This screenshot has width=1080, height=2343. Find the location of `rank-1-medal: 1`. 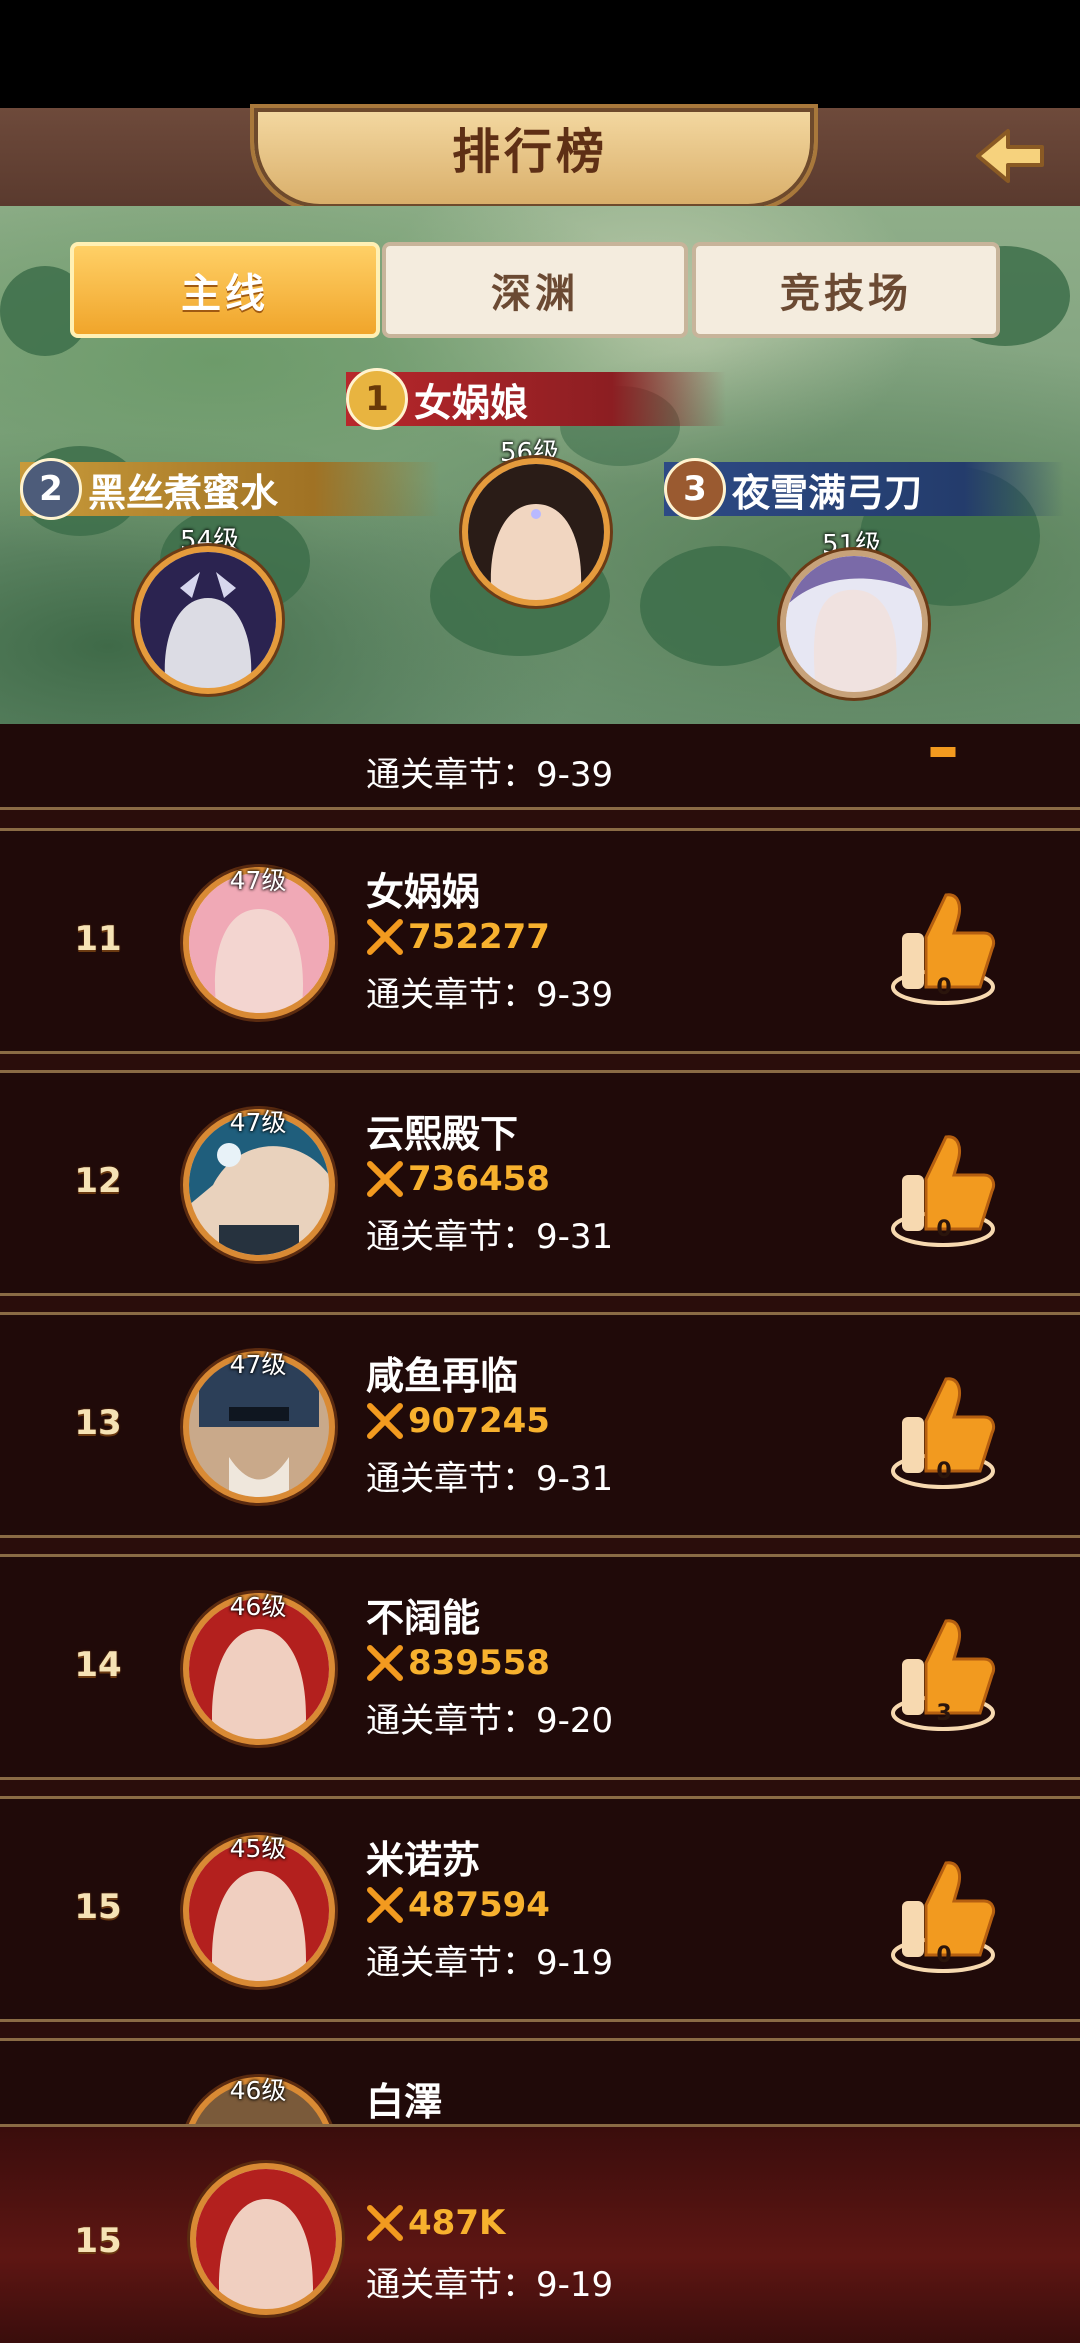

rank-1-medal: 1 is located at coordinates (377, 399).